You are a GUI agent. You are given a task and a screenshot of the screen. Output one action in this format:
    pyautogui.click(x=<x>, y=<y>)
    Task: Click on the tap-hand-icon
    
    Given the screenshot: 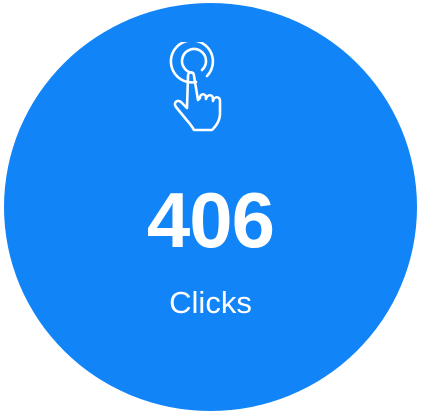 What is the action you would take?
    pyautogui.click(x=195, y=87)
    